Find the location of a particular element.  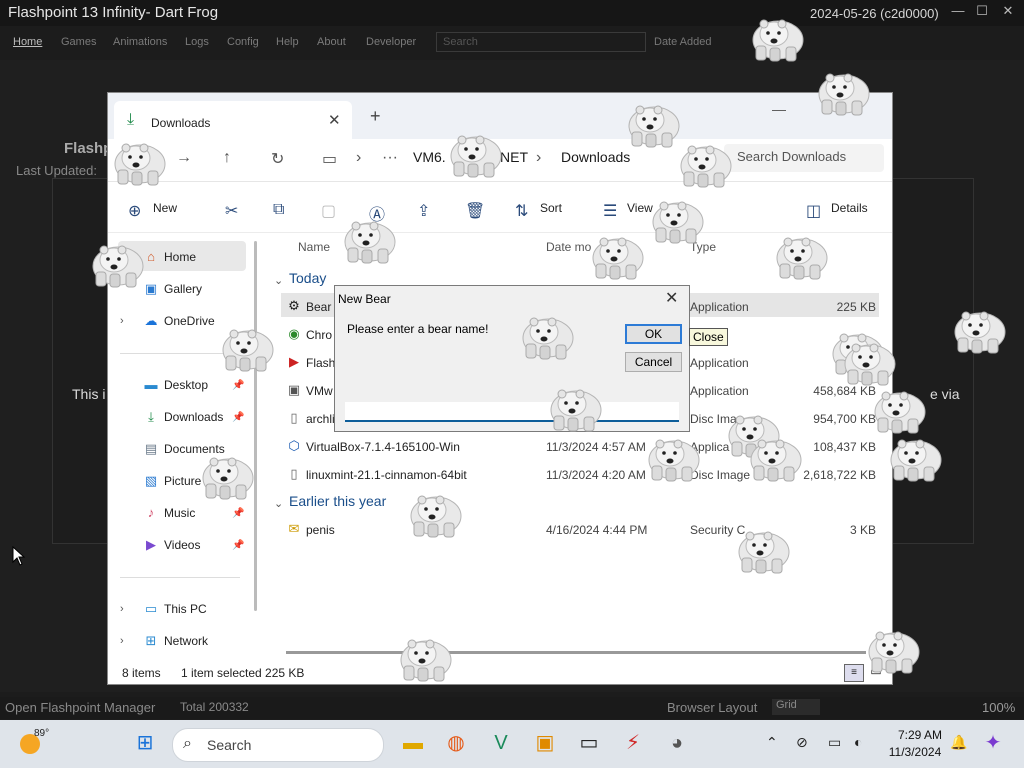

nav-scrollbar is located at coordinates (255, 426).